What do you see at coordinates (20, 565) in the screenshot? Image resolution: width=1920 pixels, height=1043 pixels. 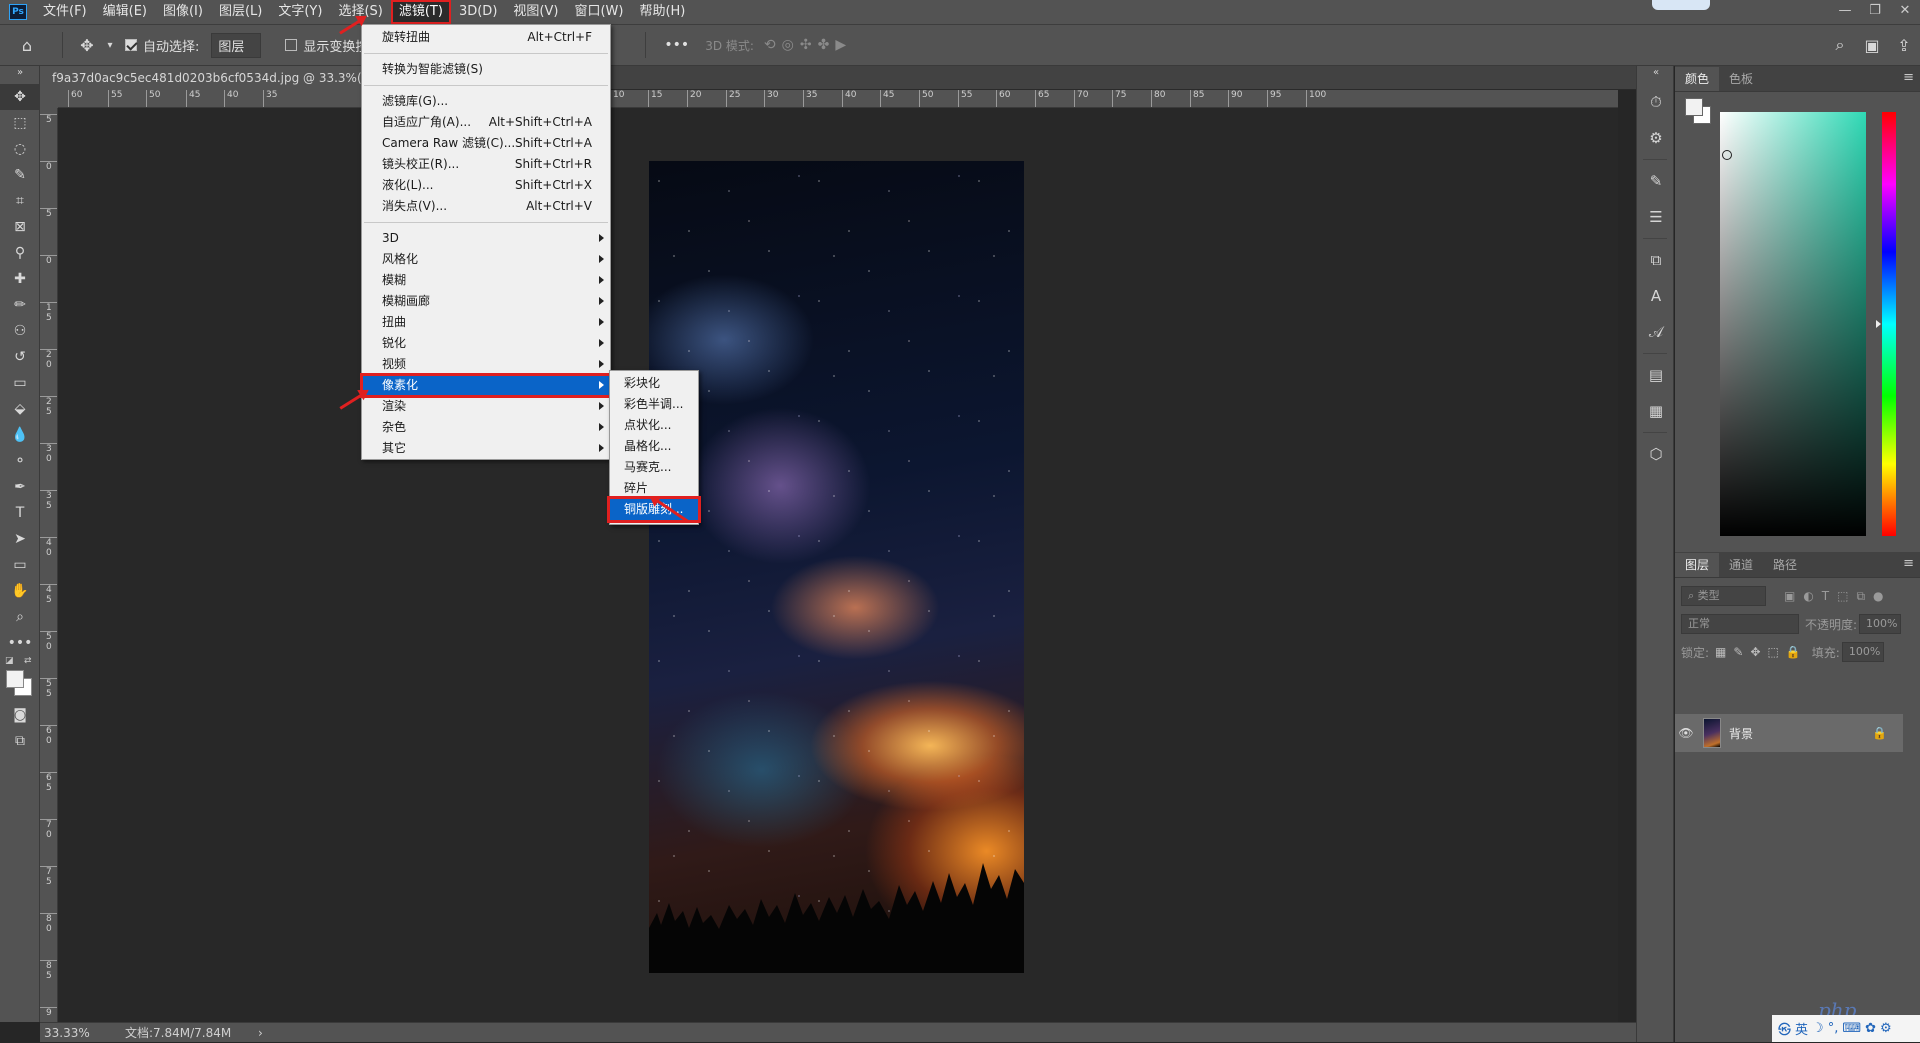 I see `rectangle-tool-icon: ▭` at bounding box center [20, 565].